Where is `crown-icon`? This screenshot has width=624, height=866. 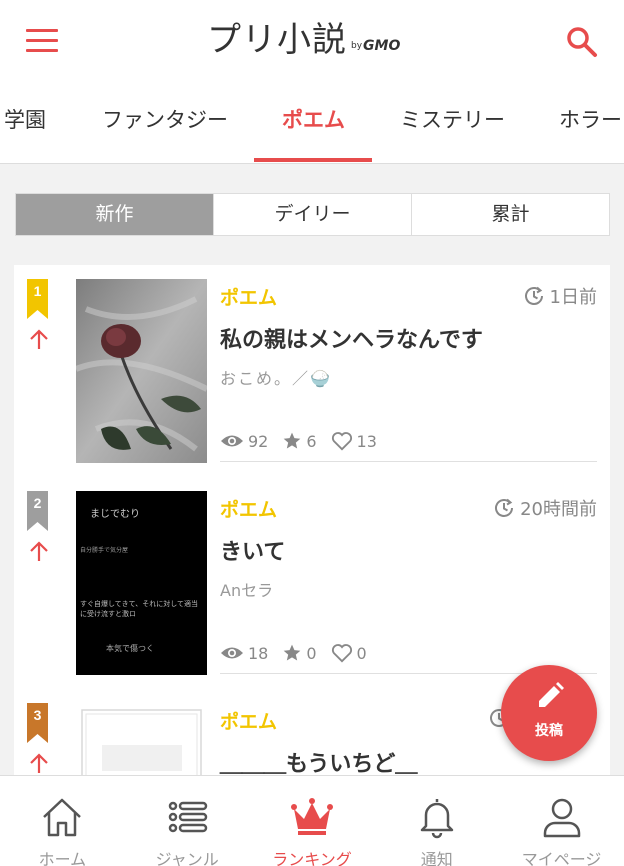
crown-icon is located at coordinates (311, 816).